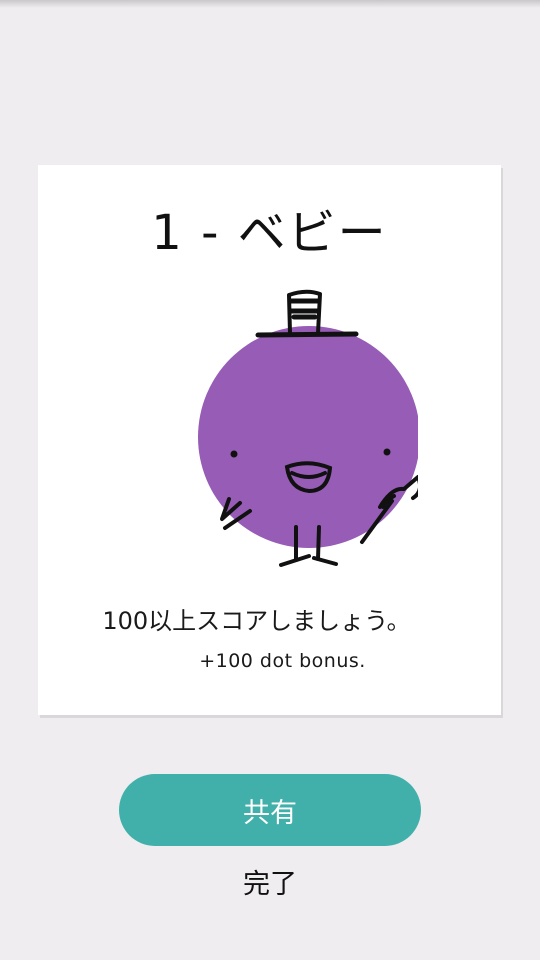 The width and height of the screenshot is (540, 960). I want to click on bonus-text: +100 dot bonus., so click(282, 661).